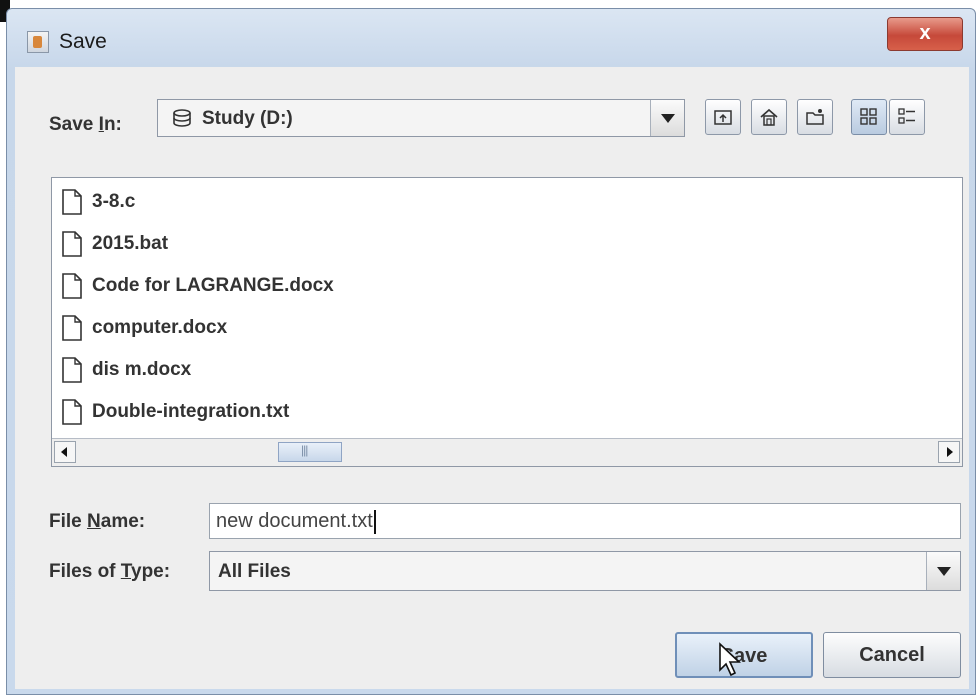 The image size is (976, 695). What do you see at coordinates (191, 411) in the screenshot?
I see `file-name: Double-integration.txt` at bounding box center [191, 411].